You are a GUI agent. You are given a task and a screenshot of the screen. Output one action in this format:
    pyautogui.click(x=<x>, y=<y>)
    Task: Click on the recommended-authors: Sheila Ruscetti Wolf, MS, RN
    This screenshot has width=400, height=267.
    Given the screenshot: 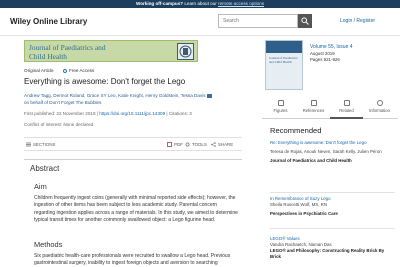 What is the action you would take?
    pyautogui.click(x=299, y=204)
    